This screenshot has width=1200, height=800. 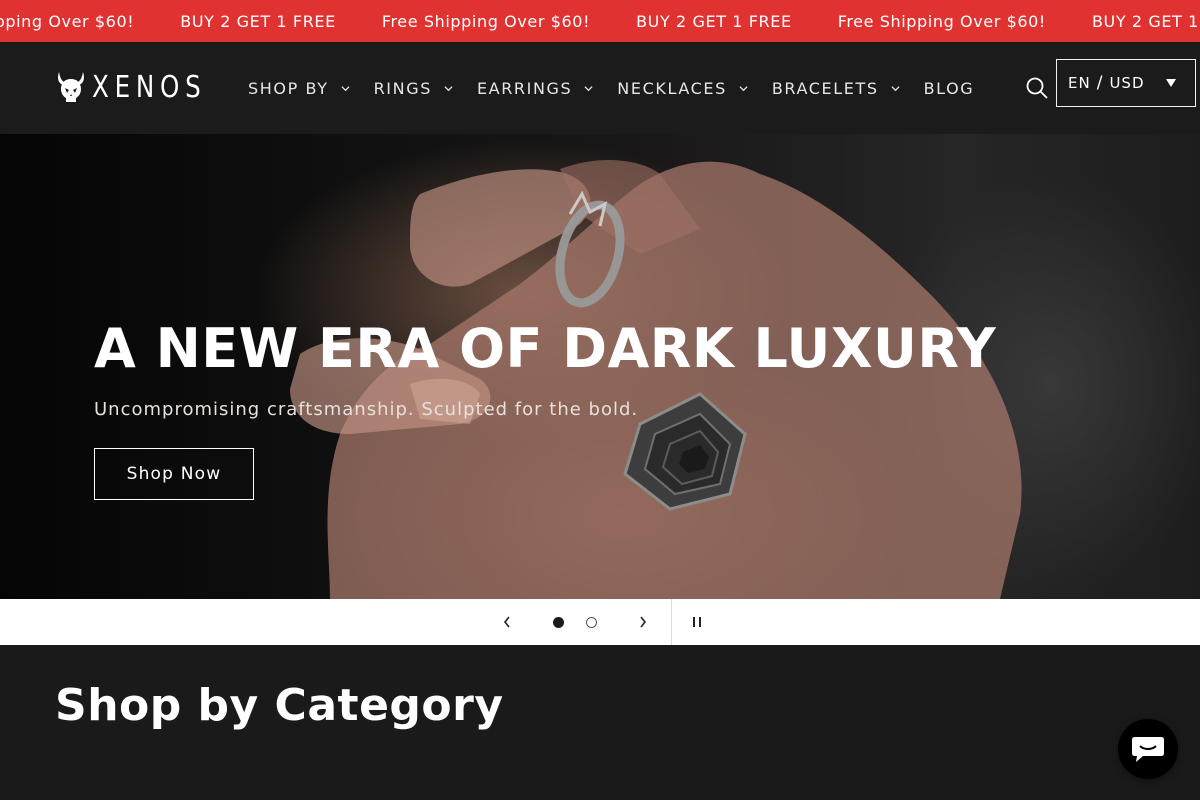 I want to click on language-label: EN, so click(x=1079, y=83).